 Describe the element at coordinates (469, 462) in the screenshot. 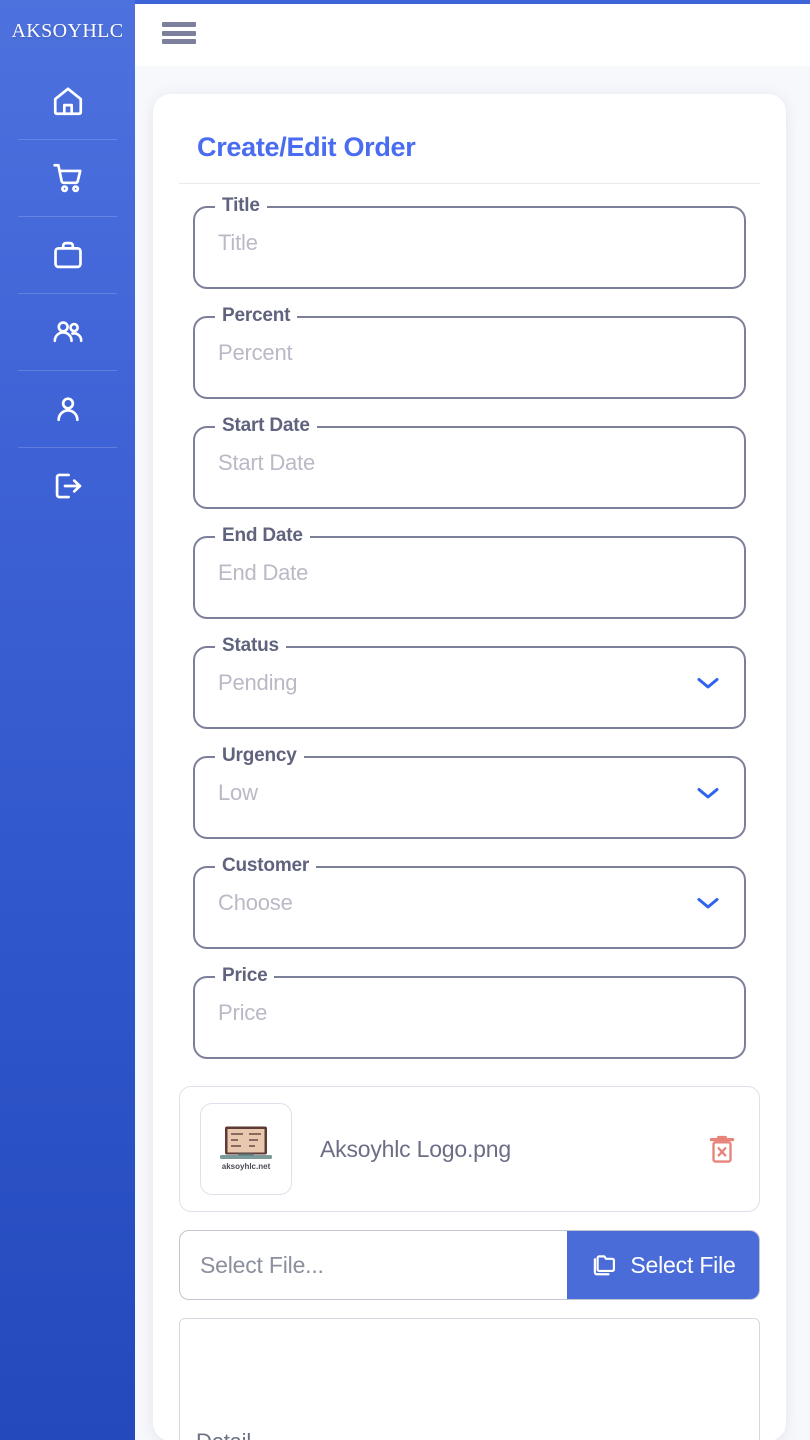

I see `field-start-date: Start Date Start Date` at that location.